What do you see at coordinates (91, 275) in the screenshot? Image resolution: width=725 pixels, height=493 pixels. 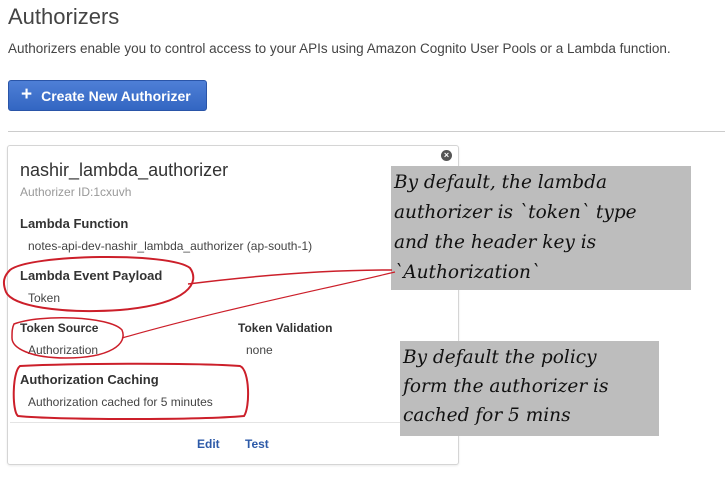 I see `event-payload-label: Lambda Event Payload` at bounding box center [91, 275].